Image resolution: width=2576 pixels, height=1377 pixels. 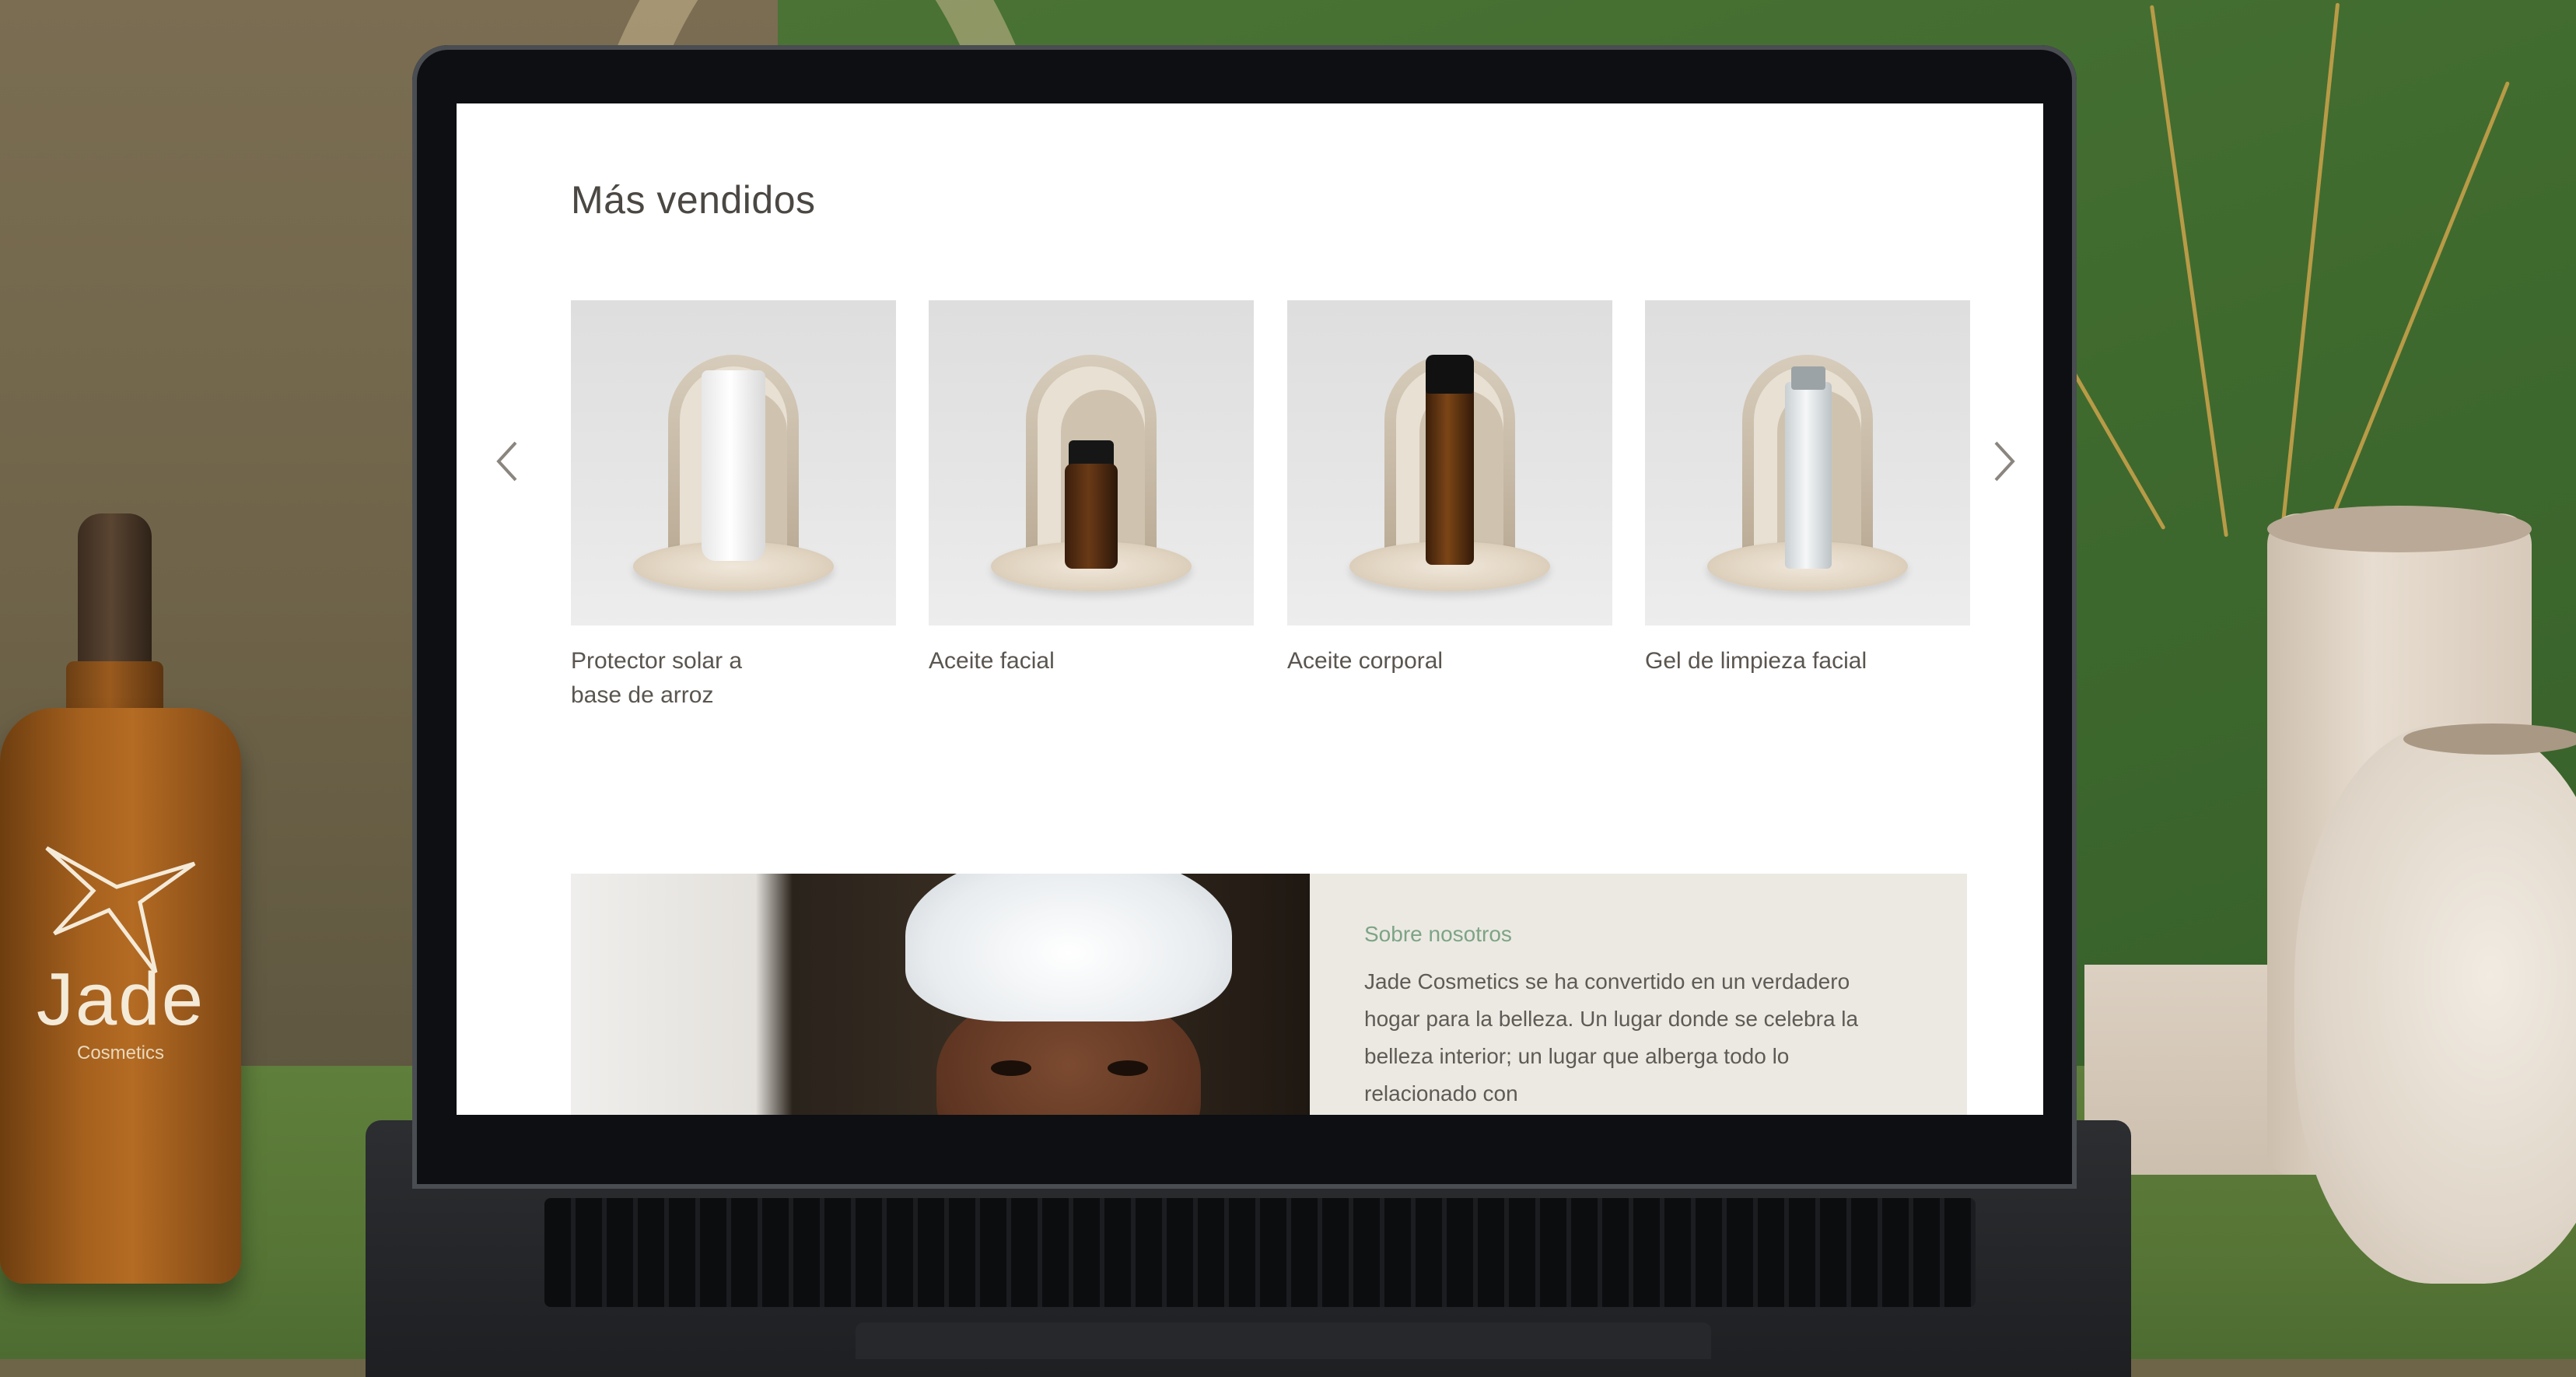 I want to click on product-name: Protector solar a base de arroz, so click(x=734, y=678).